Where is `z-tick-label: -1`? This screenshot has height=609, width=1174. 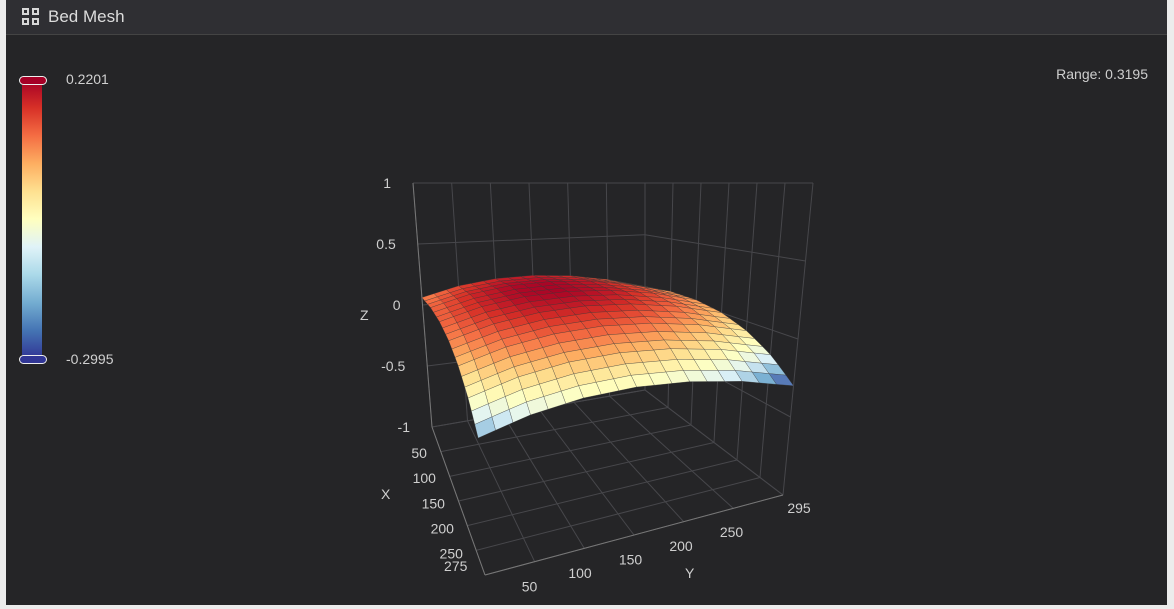 z-tick-label: -1 is located at coordinates (404, 427).